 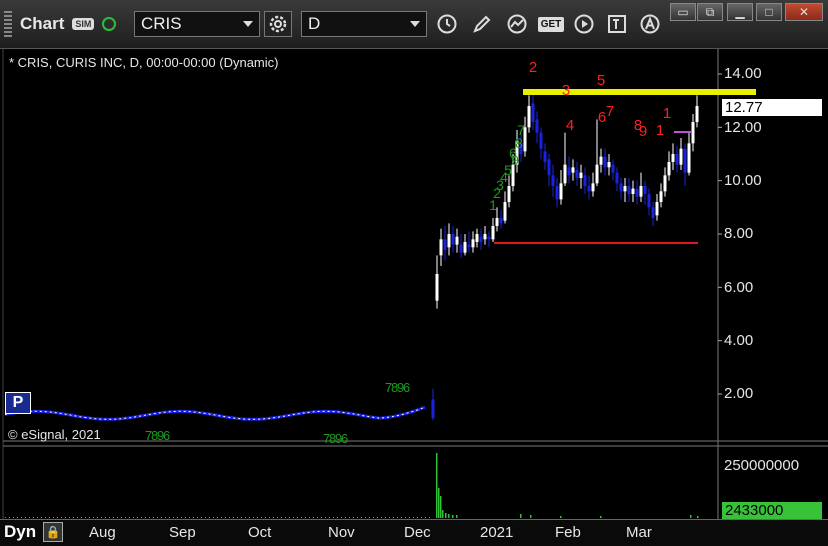 I want to click on p-badge-button: P, so click(x=18, y=403).